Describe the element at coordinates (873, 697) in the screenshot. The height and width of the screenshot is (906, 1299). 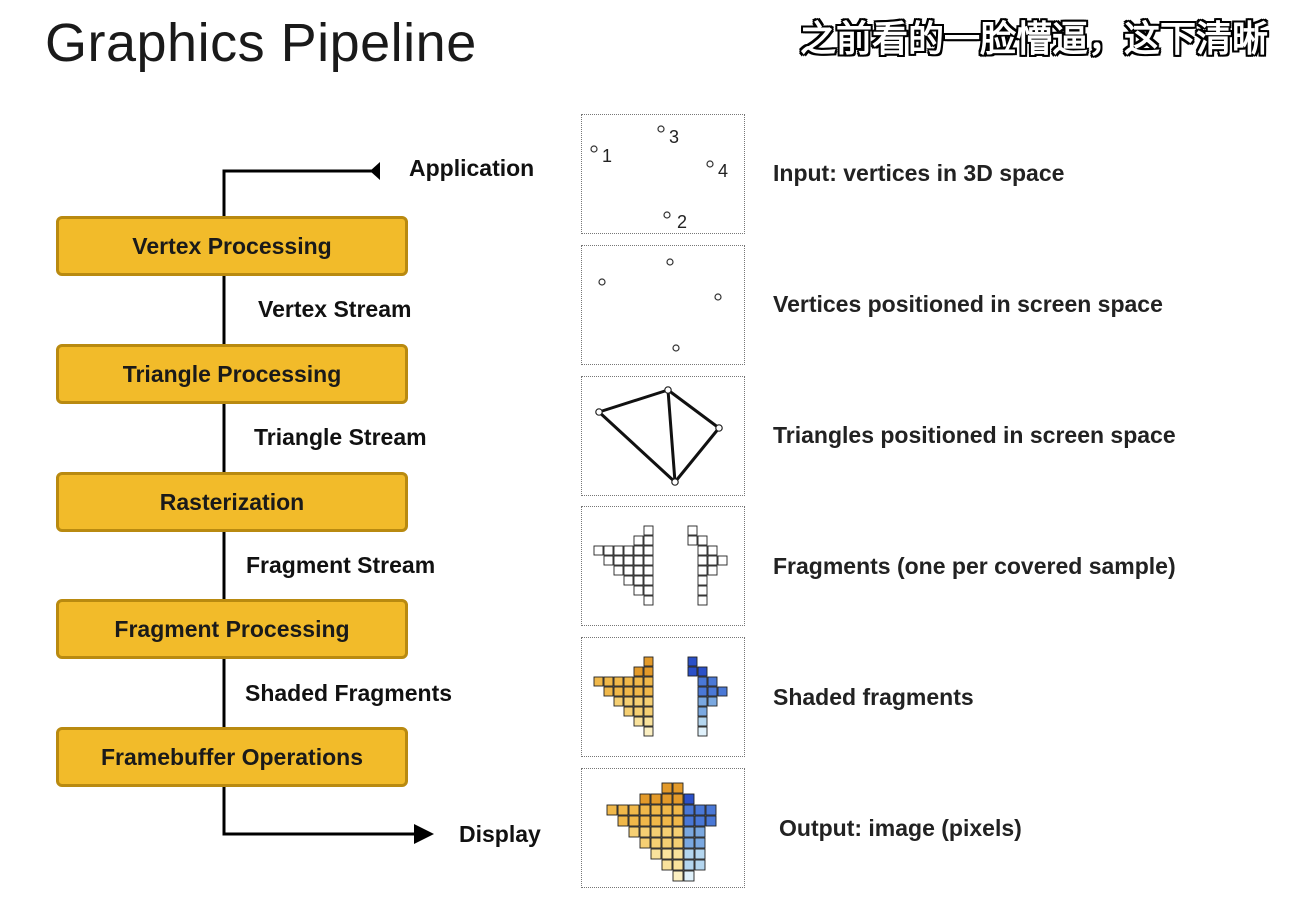
I see `desc-shaded-fragments: Shaded fragments` at that location.